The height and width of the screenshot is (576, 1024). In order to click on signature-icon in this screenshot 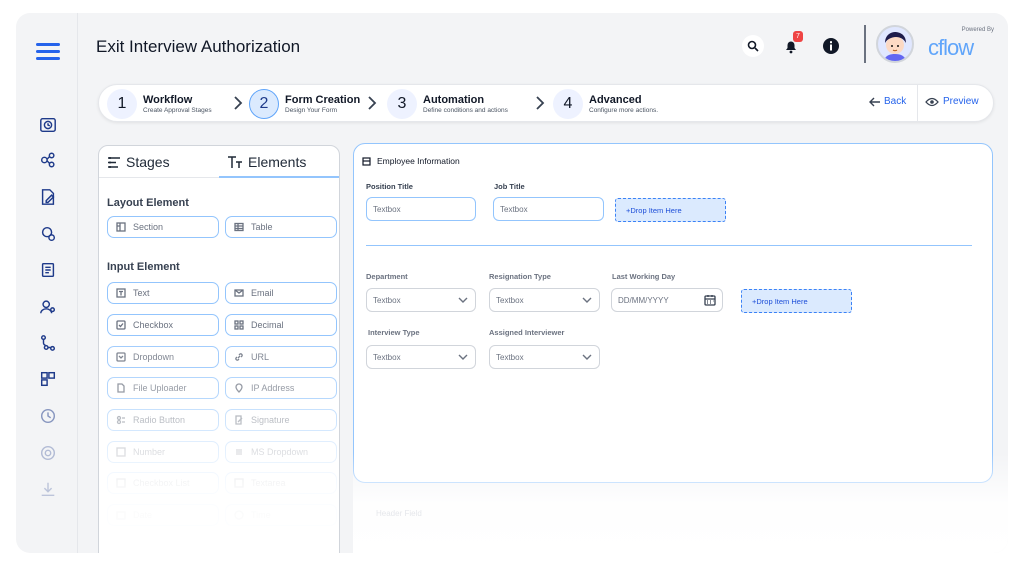, I will do `click(239, 420)`.